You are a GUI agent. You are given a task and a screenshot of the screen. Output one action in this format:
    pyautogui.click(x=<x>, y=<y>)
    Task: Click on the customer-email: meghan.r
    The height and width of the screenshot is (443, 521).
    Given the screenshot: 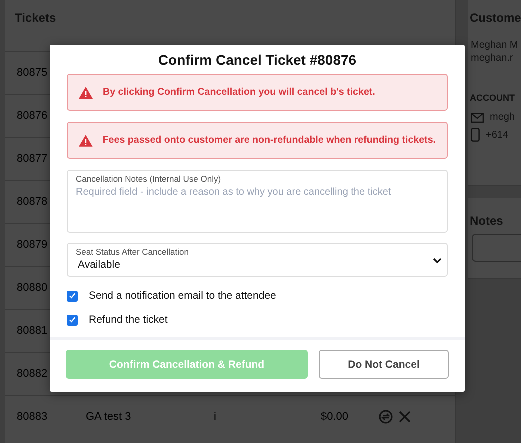 What is the action you would take?
    pyautogui.click(x=492, y=58)
    